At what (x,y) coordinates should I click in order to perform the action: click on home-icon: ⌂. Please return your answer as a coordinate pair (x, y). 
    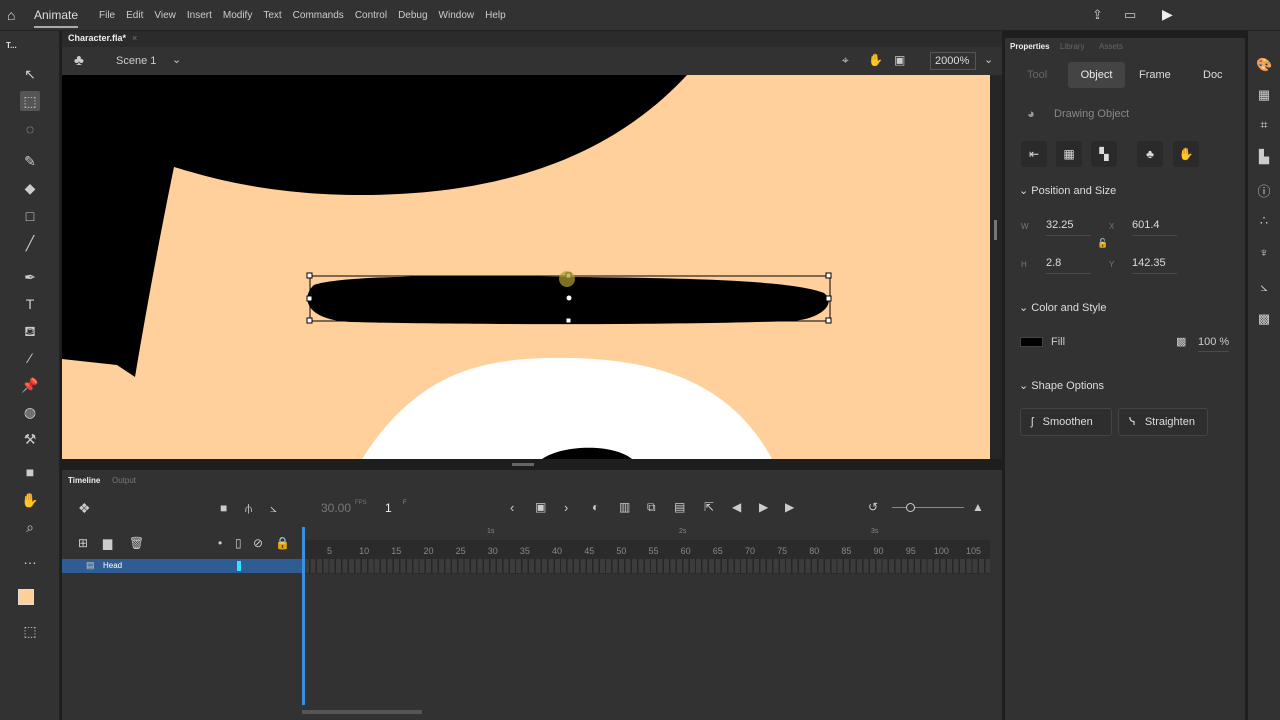
    Looking at the image, I should click on (11, 15).